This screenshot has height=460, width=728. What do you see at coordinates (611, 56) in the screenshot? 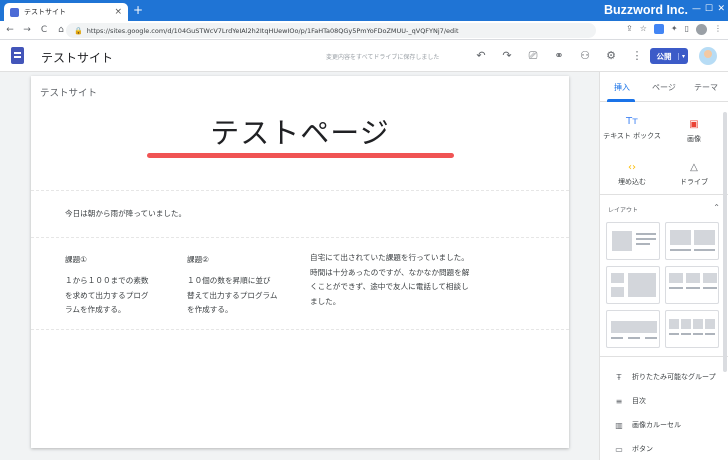
I see `settings-icon: ⚙` at bounding box center [611, 56].